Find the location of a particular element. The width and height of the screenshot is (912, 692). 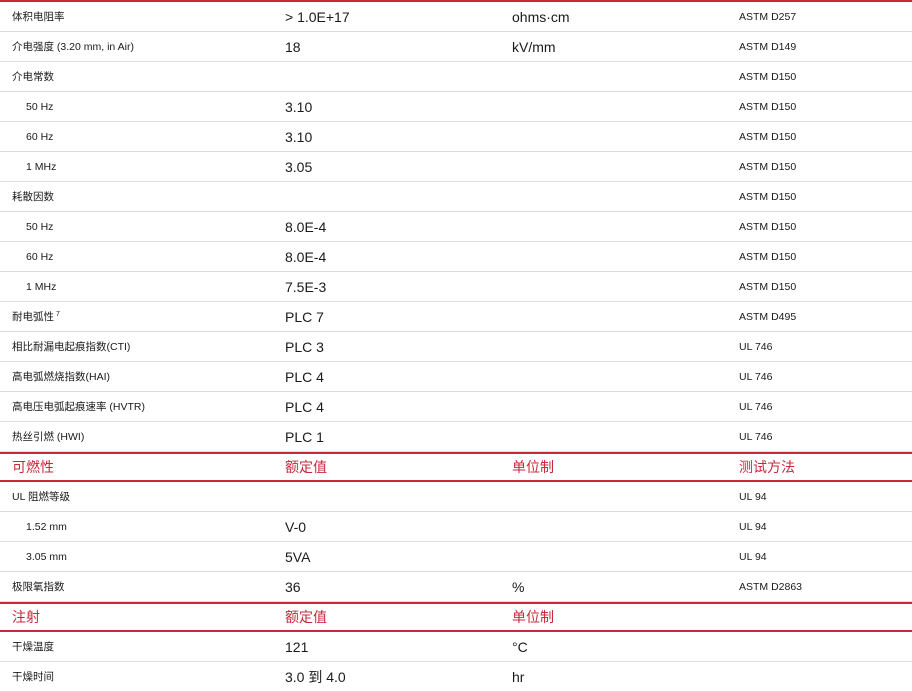

property-cell-text: 介电常数 is located at coordinates (33, 77).